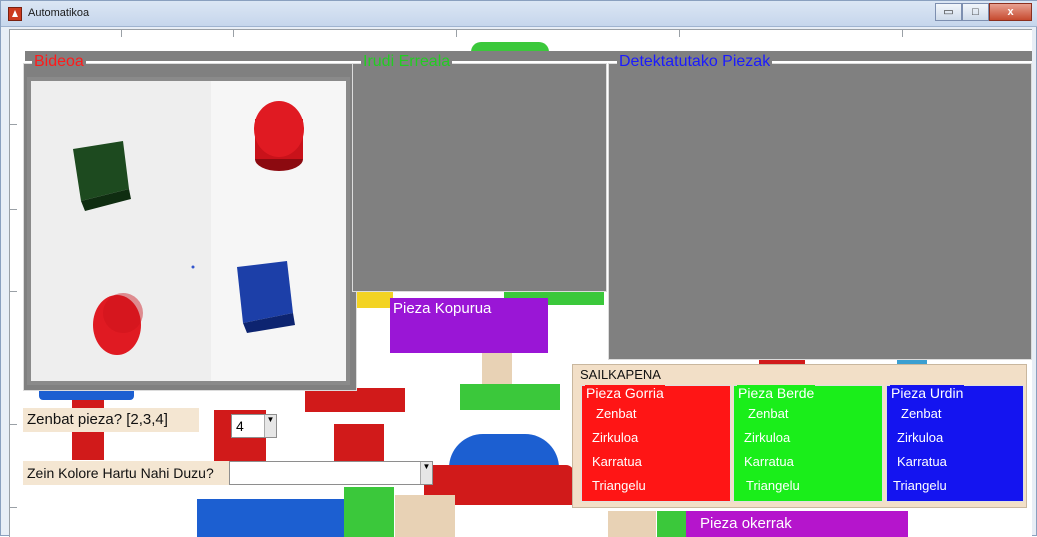 The height and width of the screenshot is (537, 1037). What do you see at coordinates (625, 393) in the screenshot?
I see `pieza-gorria-title: Pieza Gorria` at bounding box center [625, 393].